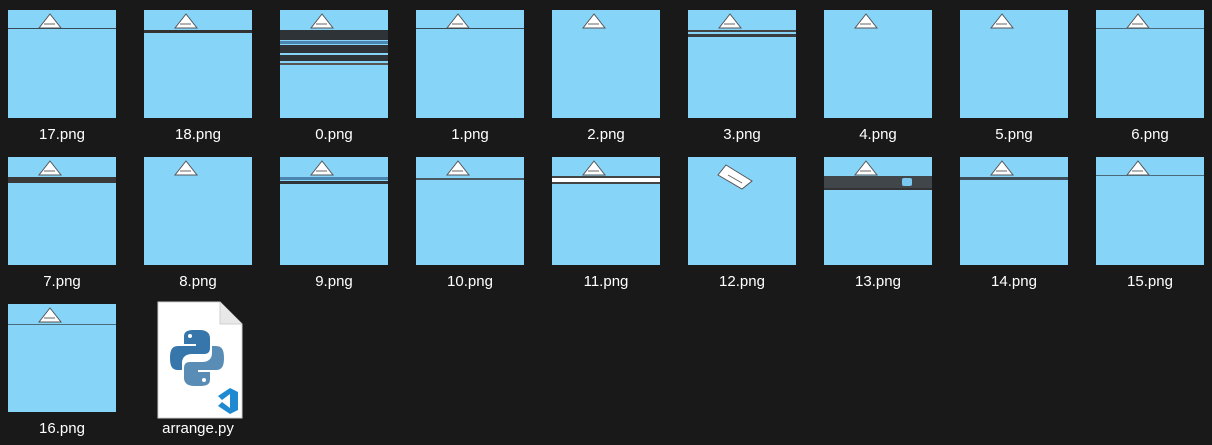 The width and height of the screenshot is (1212, 445). I want to click on file-name: 5.png, so click(1014, 134).